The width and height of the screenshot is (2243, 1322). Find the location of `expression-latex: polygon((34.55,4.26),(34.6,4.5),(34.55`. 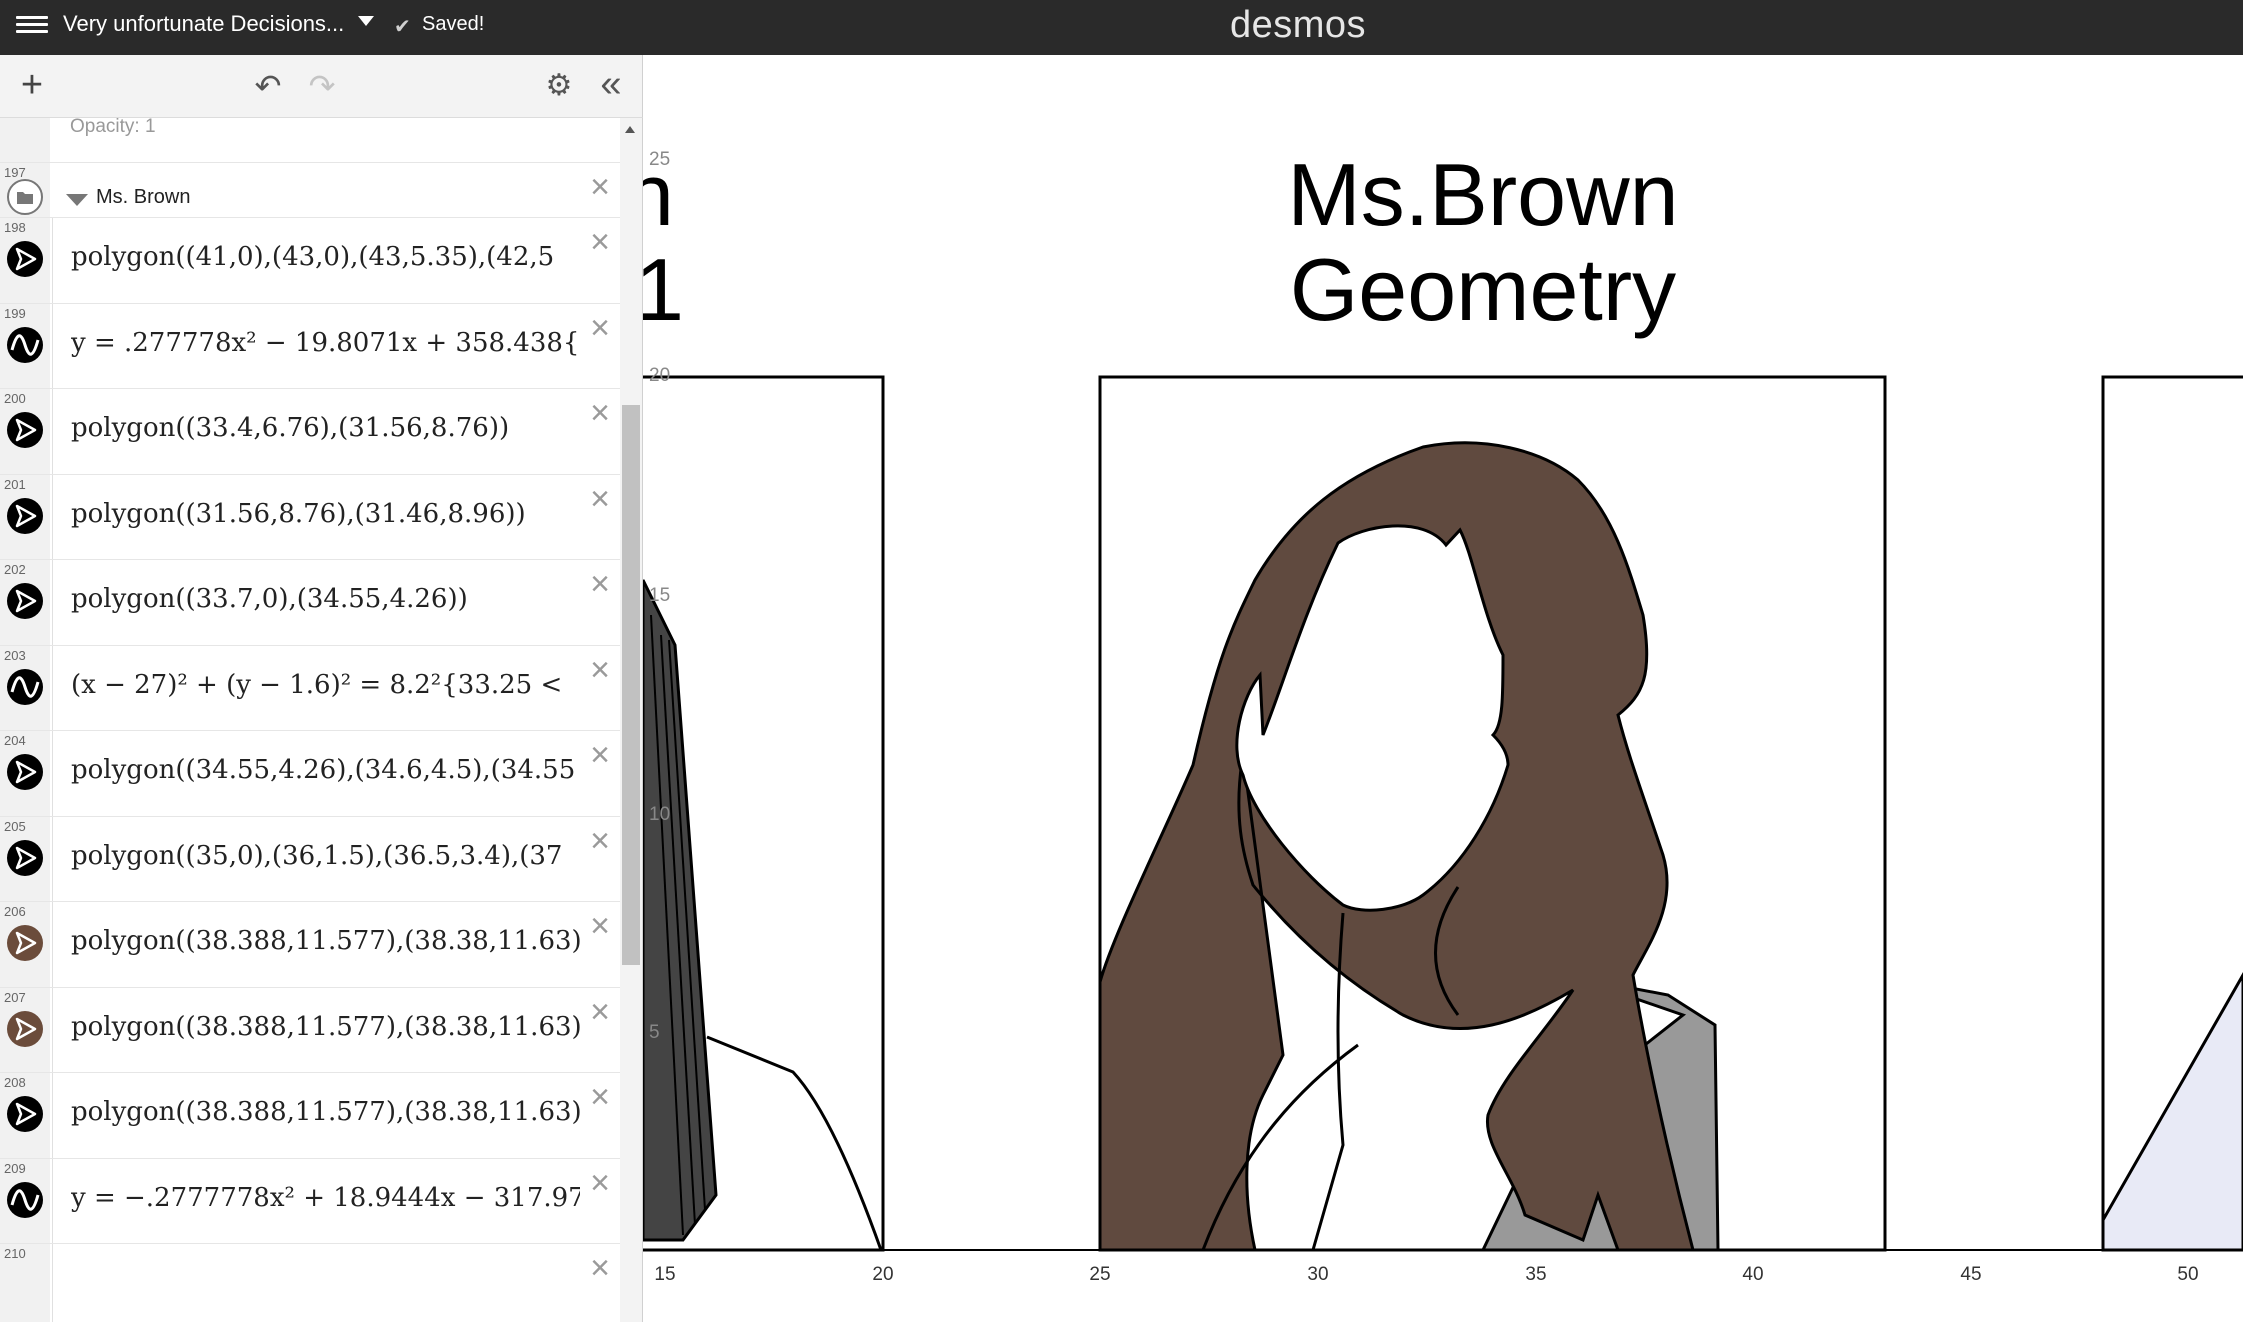

expression-latex: polygon((34.55,4.26),(34.6,4.5),(34.55 is located at coordinates (325, 770).